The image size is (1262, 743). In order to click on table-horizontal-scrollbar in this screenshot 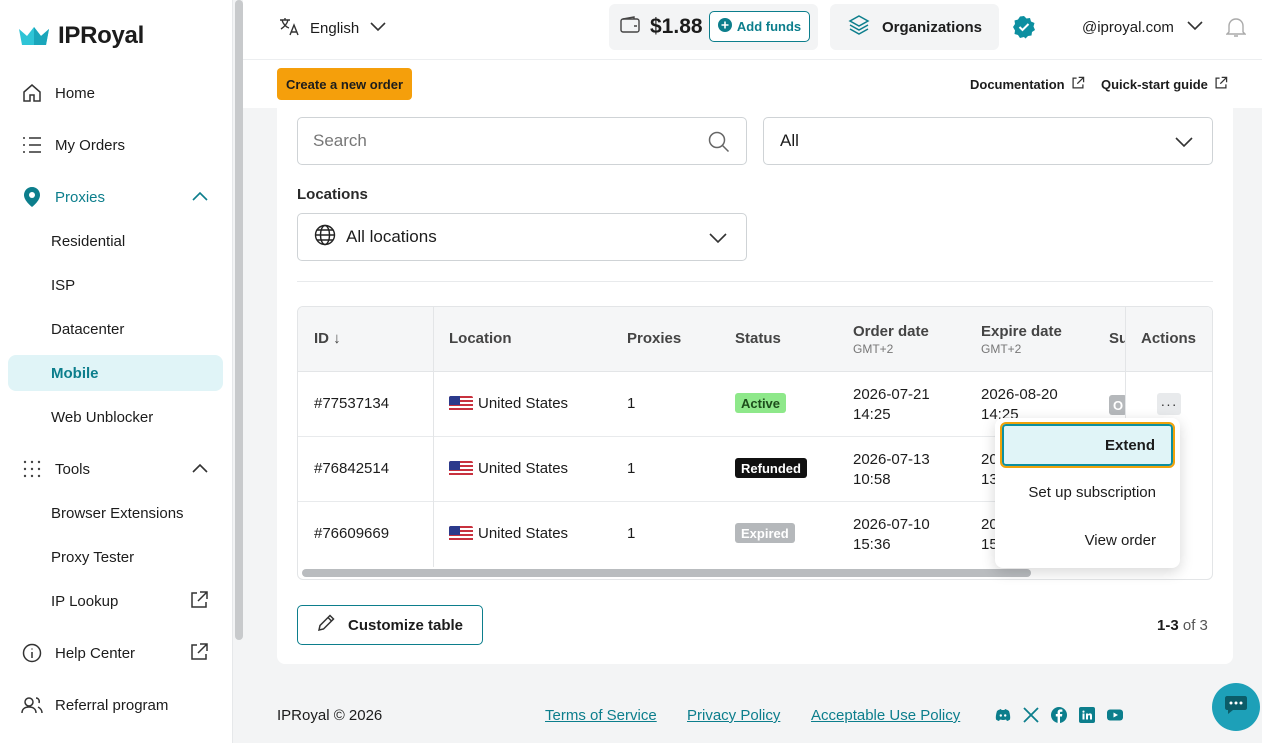, I will do `click(666, 573)`.